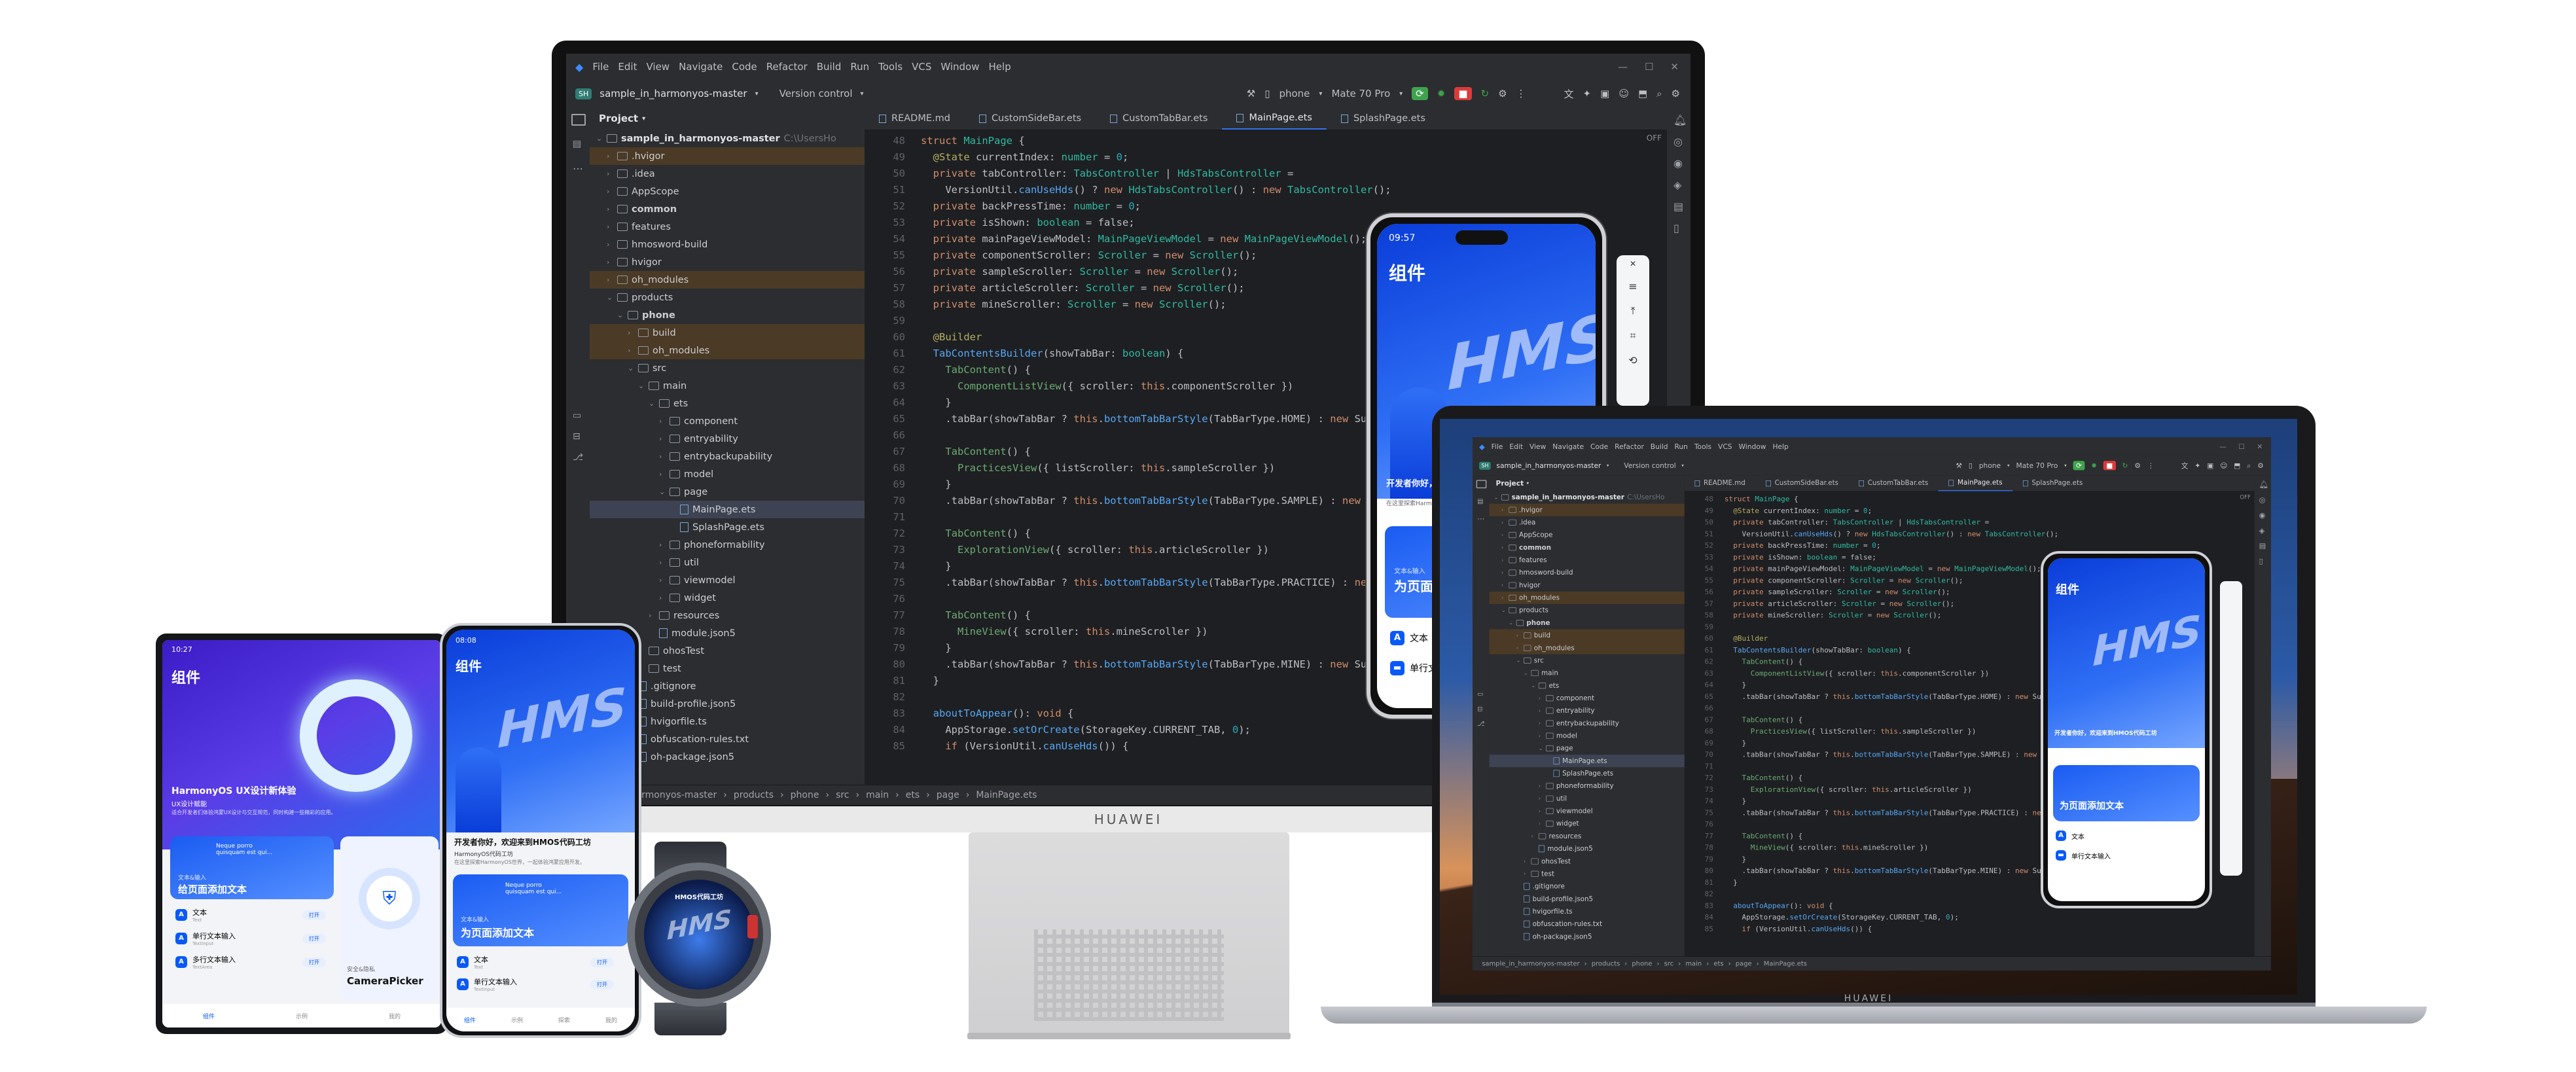 This screenshot has width=2576, height=1072. Describe the element at coordinates (1006, 795) in the screenshot. I see `breadcrumb-item: MainPage.ets` at that location.